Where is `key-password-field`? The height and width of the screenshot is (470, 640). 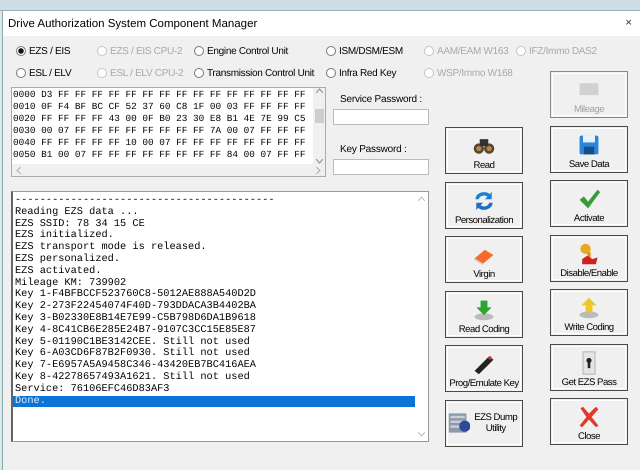 key-password-field is located at coordinates (381, 167).